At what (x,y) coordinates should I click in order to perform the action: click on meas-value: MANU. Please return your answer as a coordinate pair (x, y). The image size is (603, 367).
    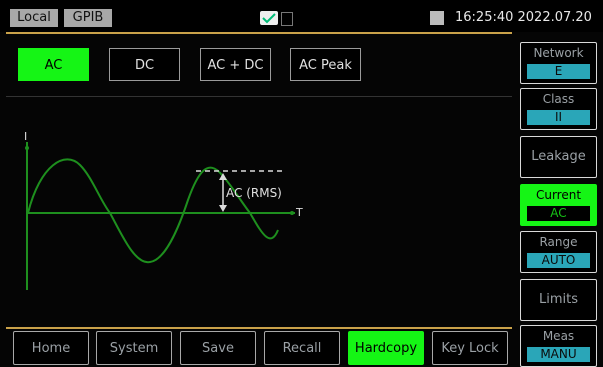
    Looking at the image, I should click on (558, 354).